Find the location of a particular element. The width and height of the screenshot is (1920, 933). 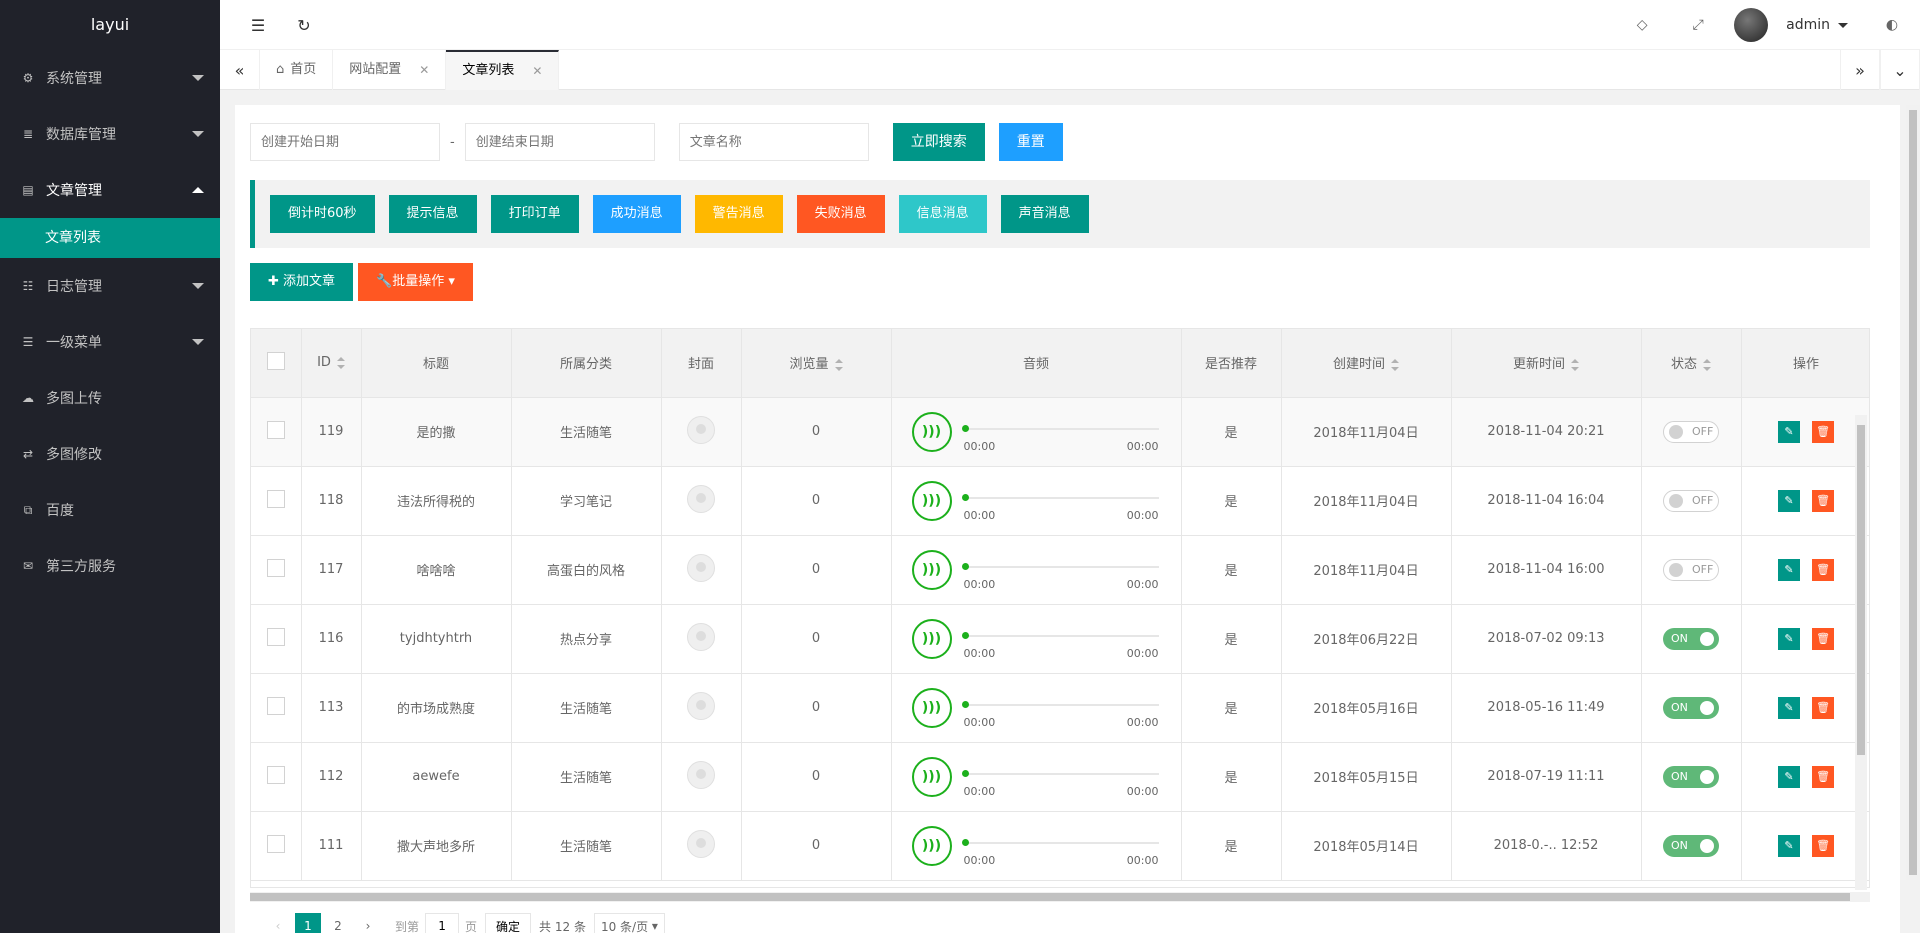

sidebar-item-8: ✉ 第三方服务 is located at coordinates (110, 566).